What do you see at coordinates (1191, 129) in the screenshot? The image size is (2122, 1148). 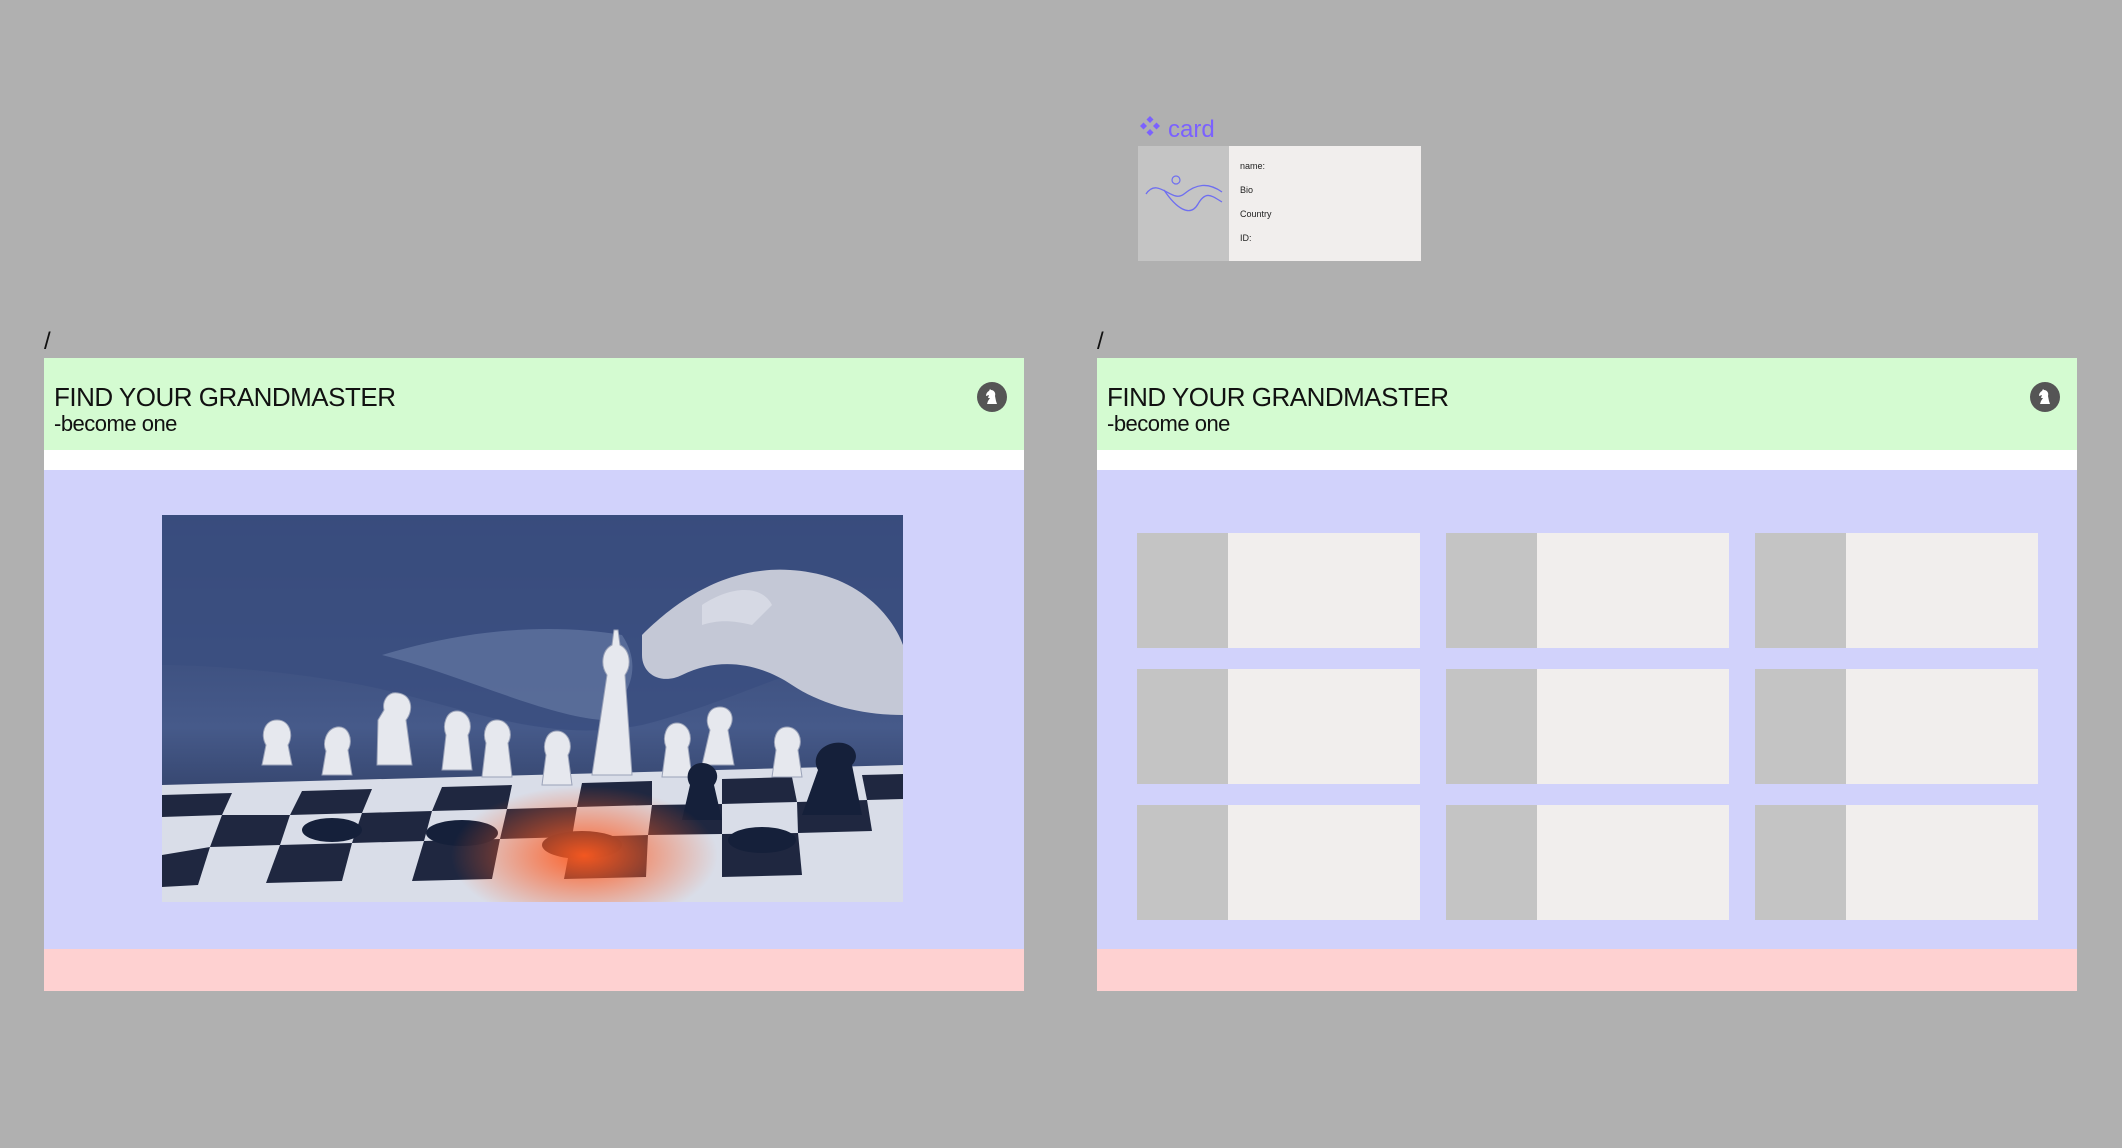 I see `component-name: card` at bounding box center [1191, 129].